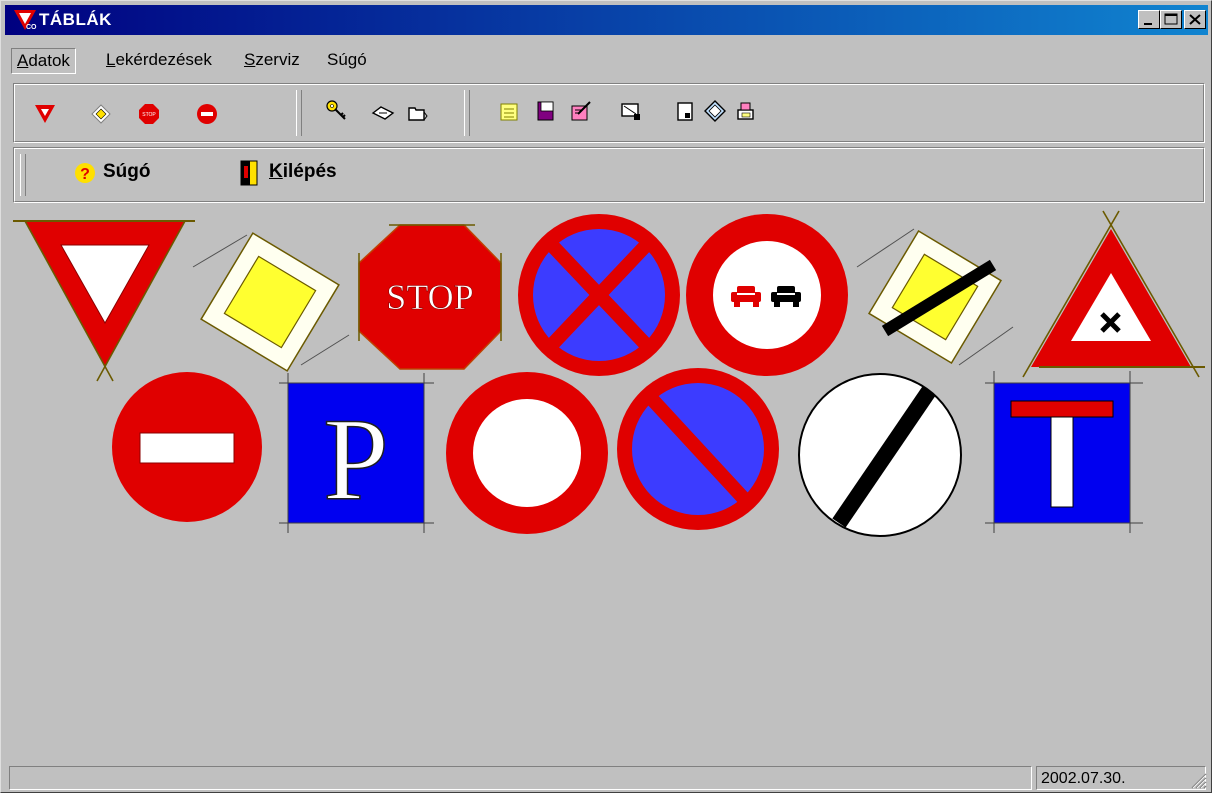  Describe the element at coordinates (337, 111) in the screenshot. I see `key-icon` at that location.